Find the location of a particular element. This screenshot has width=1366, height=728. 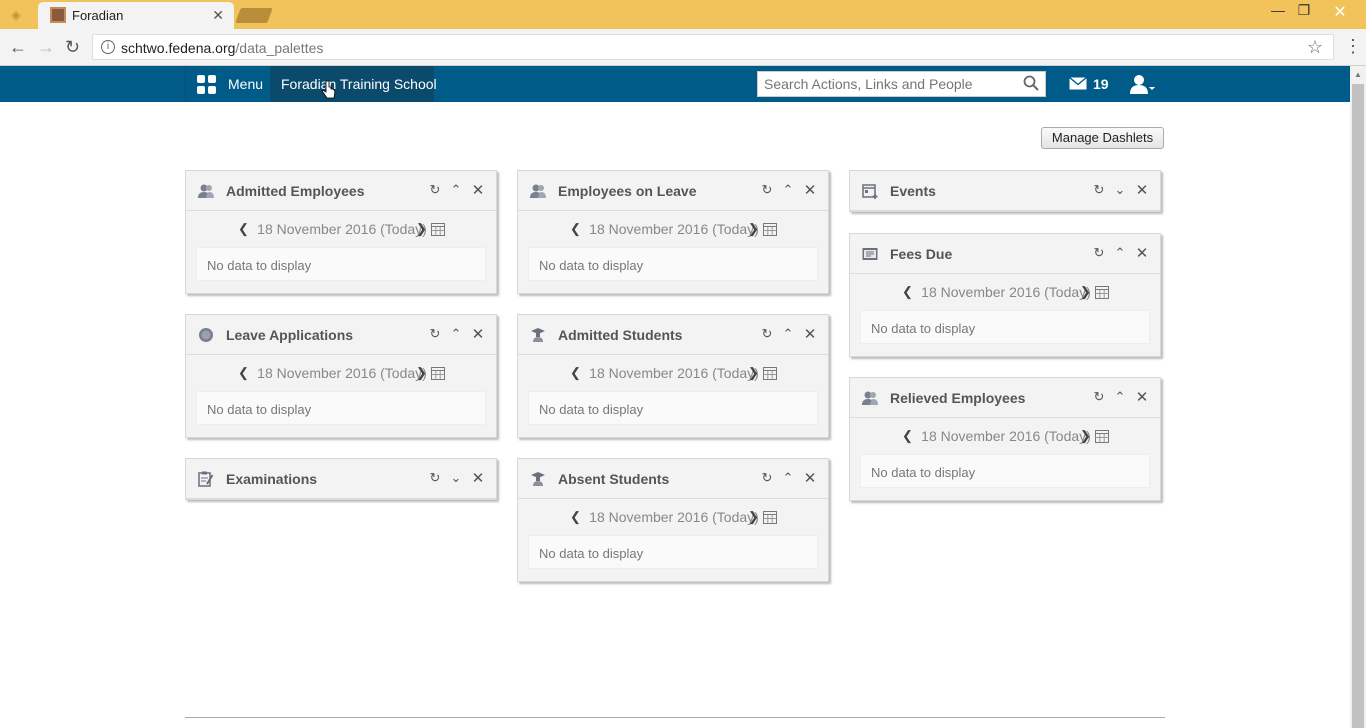

url-field: i schtwo.fedena.org/data_palettes ☆ is located at coordinates (713, 47).